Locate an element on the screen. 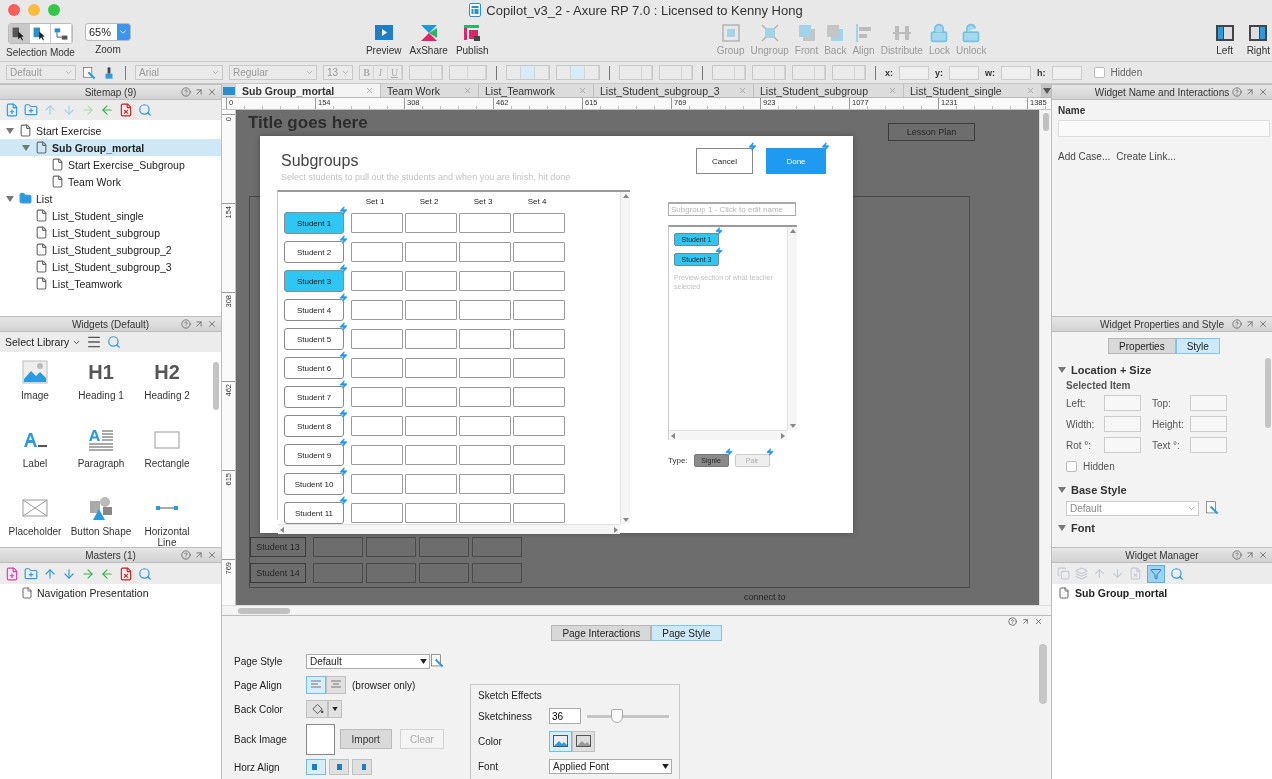 This screenshot has height=779, width=1272. toolbar-button: AxShare is located at coordinates (428, 39).